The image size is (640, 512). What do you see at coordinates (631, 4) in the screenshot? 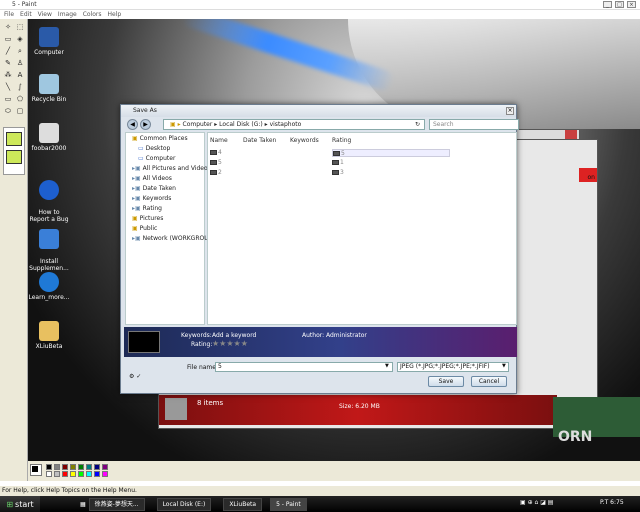
I see `close-button: ×` at bounding box center [631, 4].